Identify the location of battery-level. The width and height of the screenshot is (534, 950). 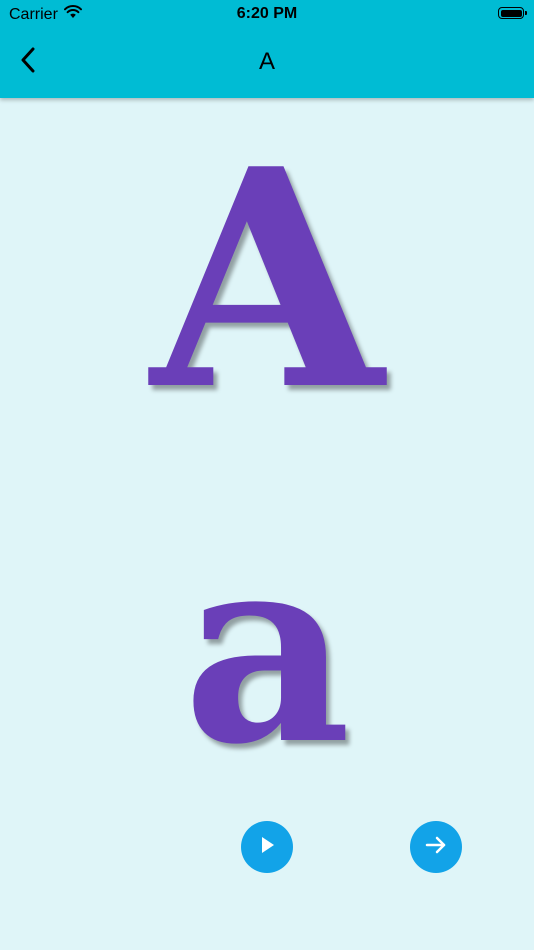
(511, 13).